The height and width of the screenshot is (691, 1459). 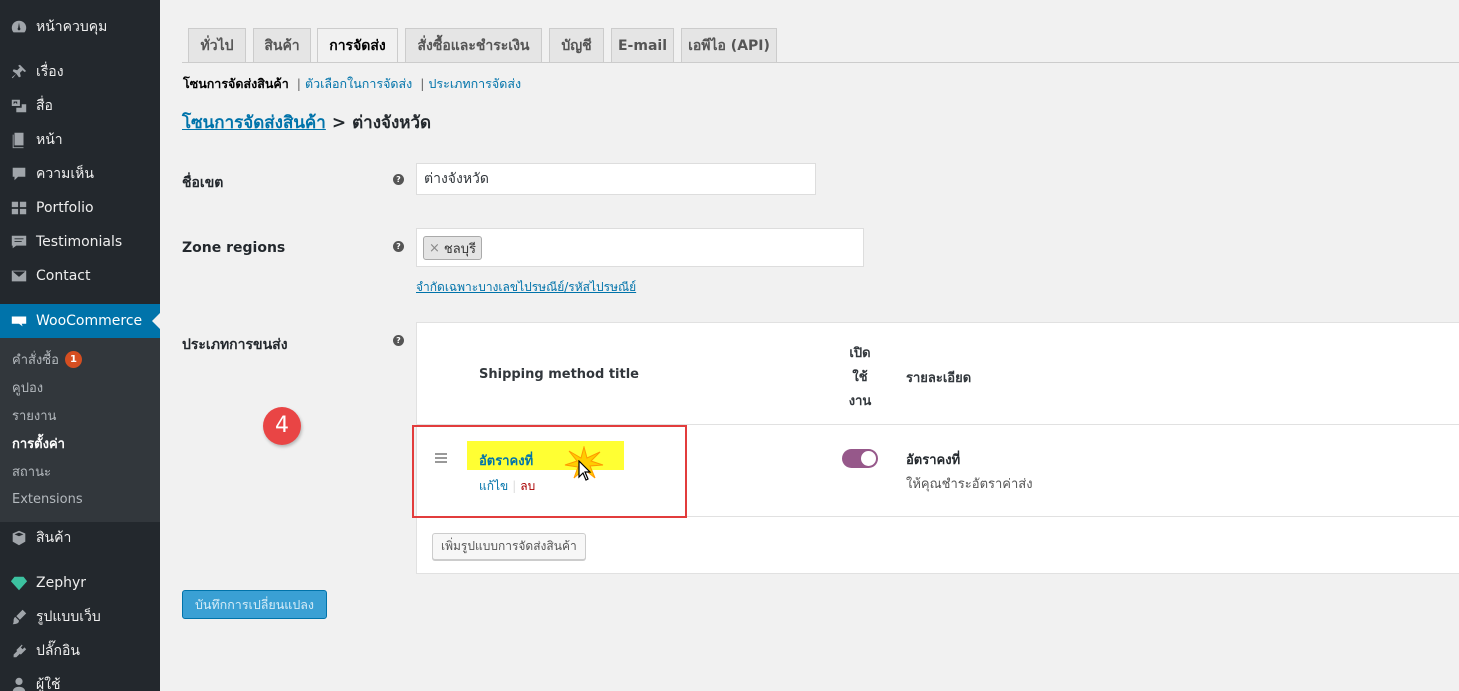 I want to click on submenu-label: การตั้งค่า, so click(x=38, y=444).